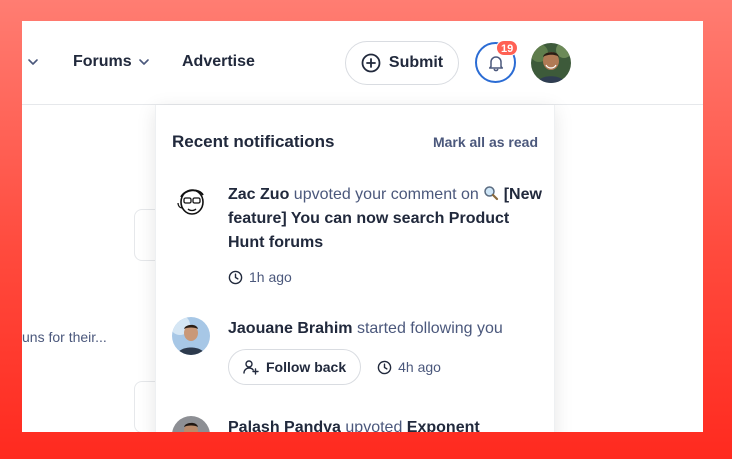 The image size is (732, 459). Describe the element at coordinates (251, 367) in the screenshot. I see `user-plus-icon` at that location.